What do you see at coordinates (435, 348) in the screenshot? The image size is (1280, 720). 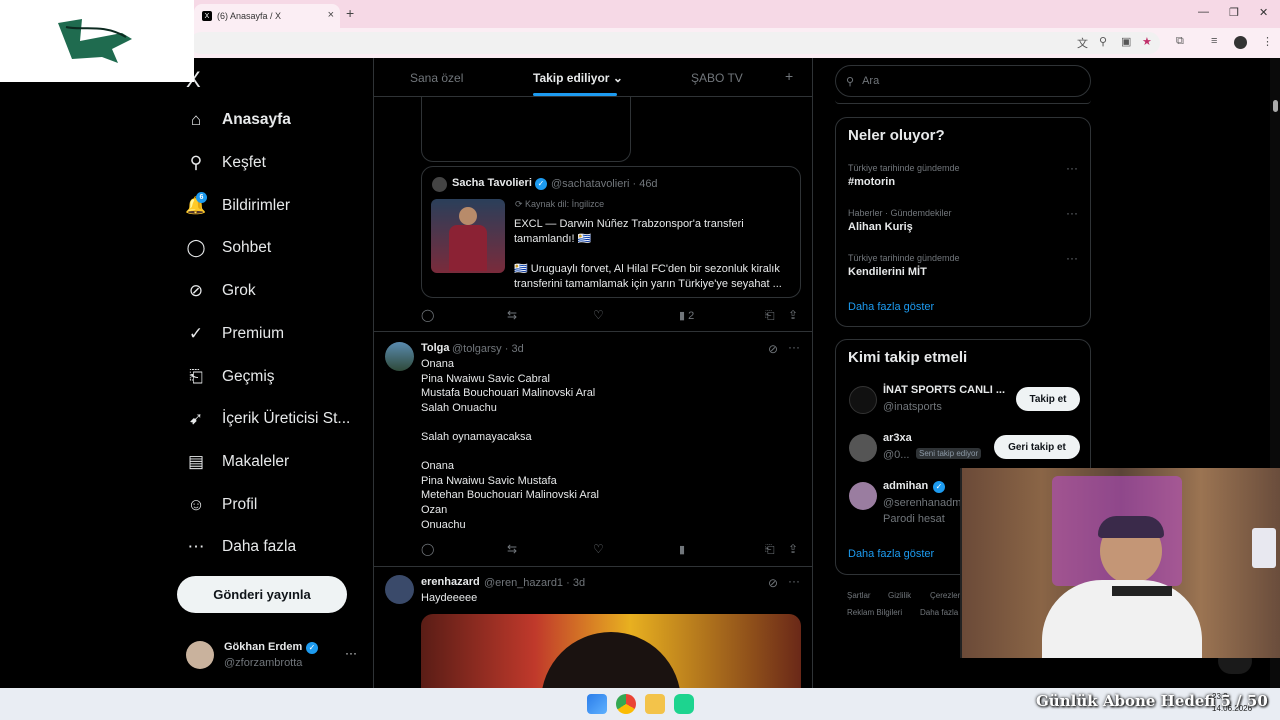 I see `tweet-author-name: Tolga` at bounding box center [435, 348].